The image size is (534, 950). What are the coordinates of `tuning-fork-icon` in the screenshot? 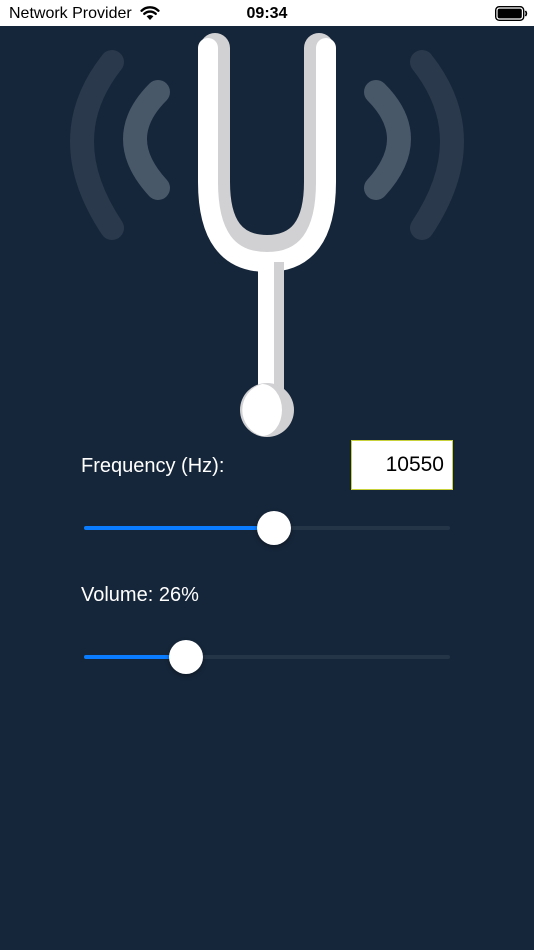 It's located at (267, 235).